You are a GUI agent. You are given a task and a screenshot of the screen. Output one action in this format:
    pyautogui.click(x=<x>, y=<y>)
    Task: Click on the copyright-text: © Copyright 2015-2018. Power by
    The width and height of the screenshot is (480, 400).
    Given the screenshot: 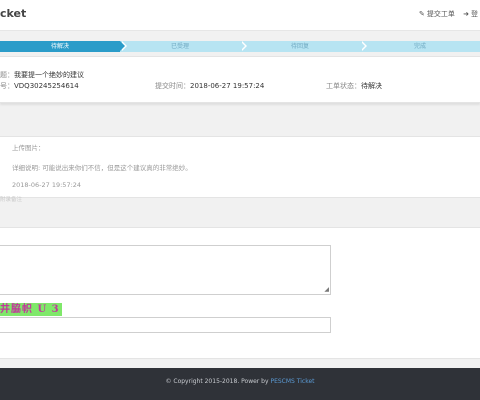 What is the action you would take?
    pyautogui.click(x=218, y=381)
    